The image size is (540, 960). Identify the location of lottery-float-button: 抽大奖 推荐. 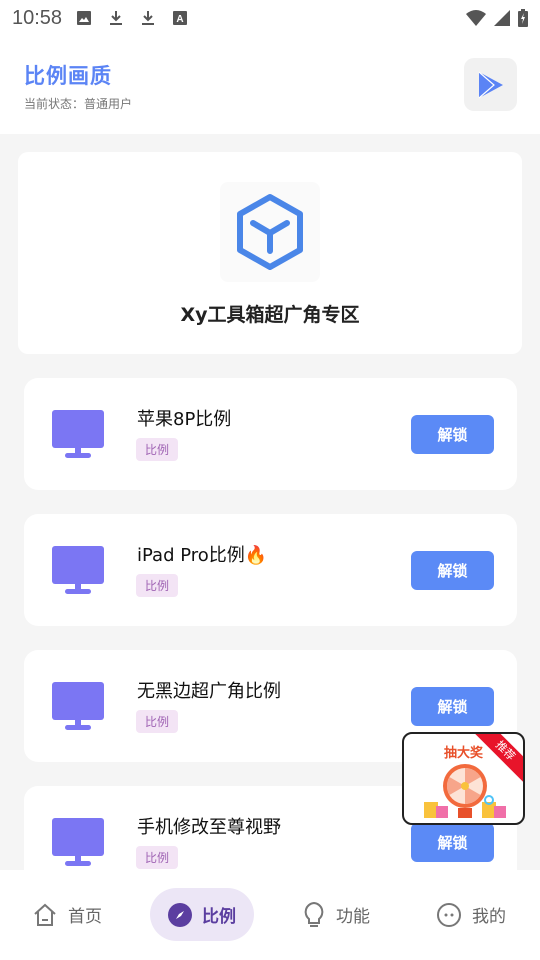
(463, 778).